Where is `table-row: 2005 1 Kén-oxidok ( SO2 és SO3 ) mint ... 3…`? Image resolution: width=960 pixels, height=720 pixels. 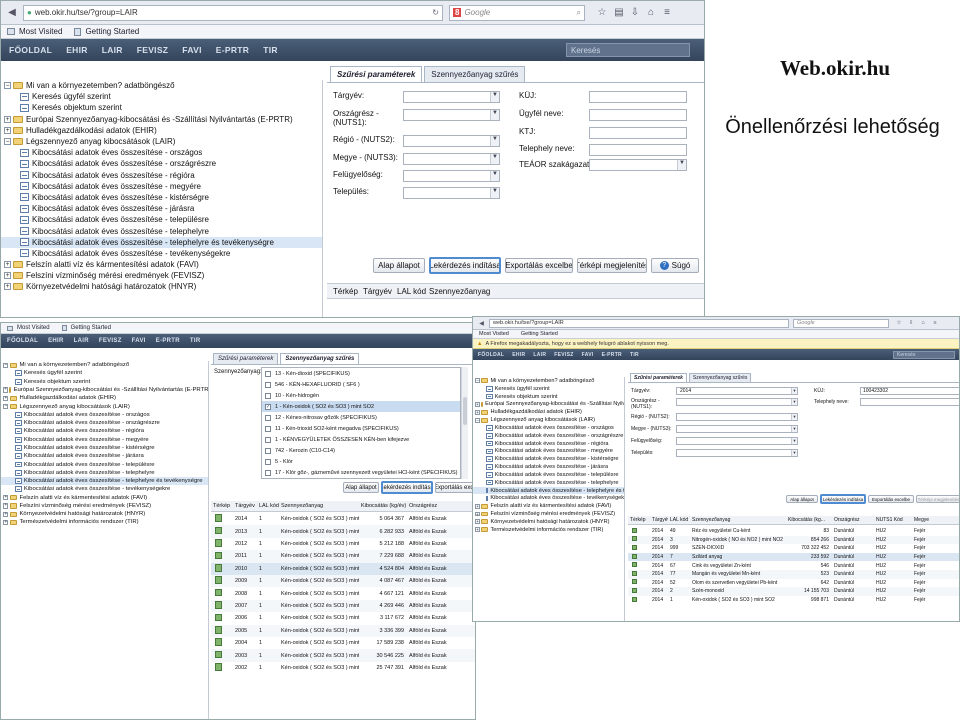
table-row: 2005 1 Kén-oxidok ( SO2 és SO3 ) mint ... 3… is located at coordinates (343, 630).